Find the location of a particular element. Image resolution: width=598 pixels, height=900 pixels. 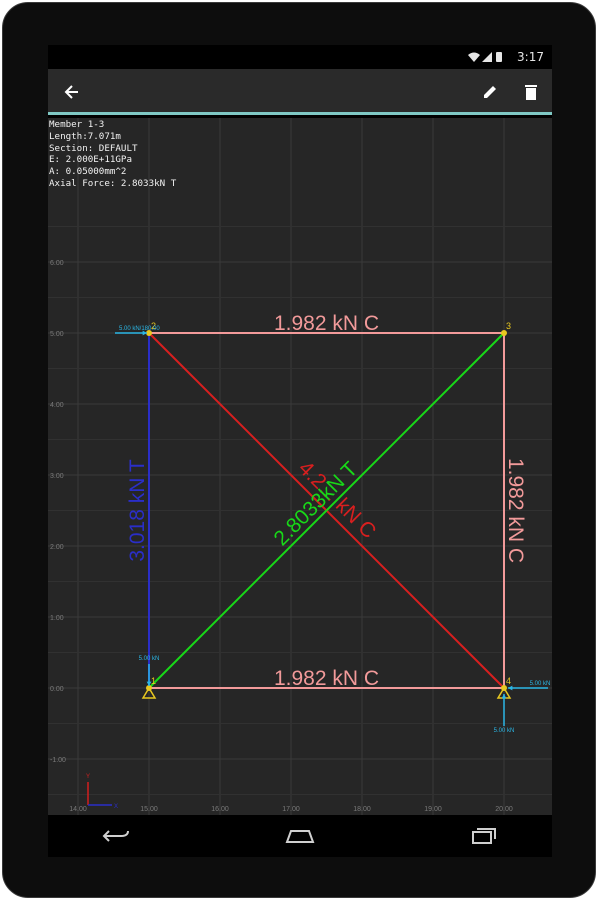

y-tick-label: 3.00 is located at coordinates (57, 476).